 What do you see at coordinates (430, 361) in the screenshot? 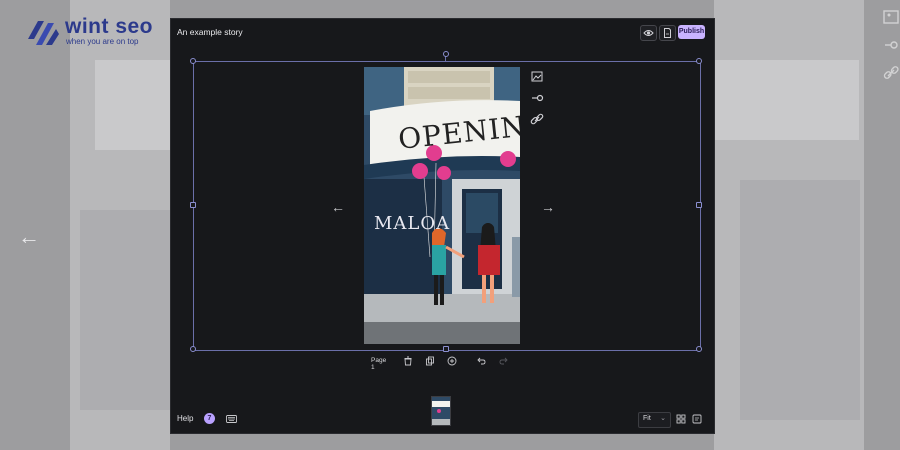
I see `duplicate-page-icon` at bounding box center [430, 361].